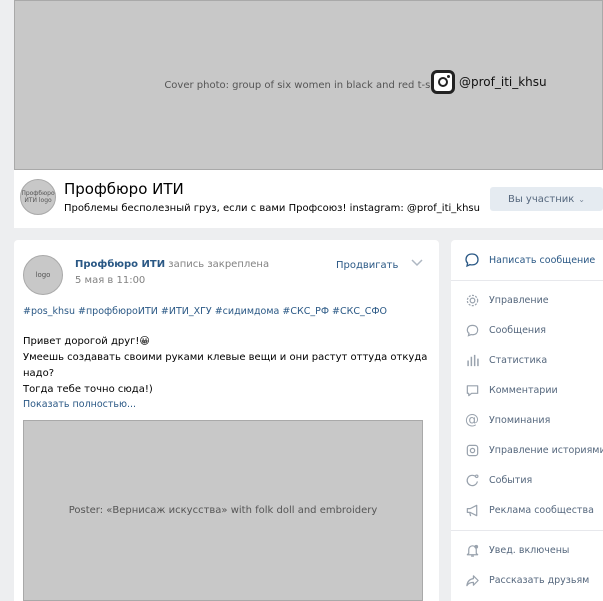  I want to click on megaphone-icon, so click(472, 510).